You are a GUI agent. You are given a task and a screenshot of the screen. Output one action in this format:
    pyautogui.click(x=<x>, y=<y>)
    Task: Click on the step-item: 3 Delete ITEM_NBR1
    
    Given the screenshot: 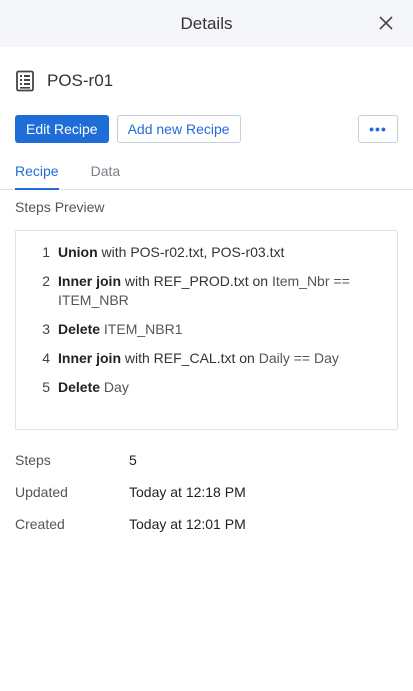 What is the action you would take?
    pyautogui.click(x=198, y=329)
    